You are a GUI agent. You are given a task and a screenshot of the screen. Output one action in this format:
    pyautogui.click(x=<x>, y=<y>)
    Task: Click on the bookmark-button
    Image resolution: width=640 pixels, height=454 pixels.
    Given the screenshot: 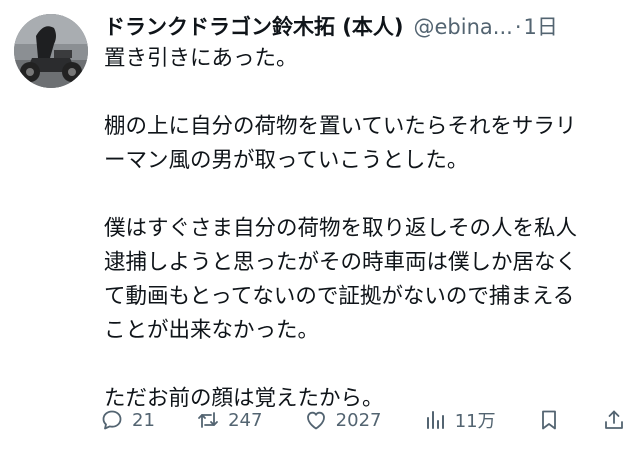 What is the action you would take?
    pyautogui.click(x=549, y=420)
    